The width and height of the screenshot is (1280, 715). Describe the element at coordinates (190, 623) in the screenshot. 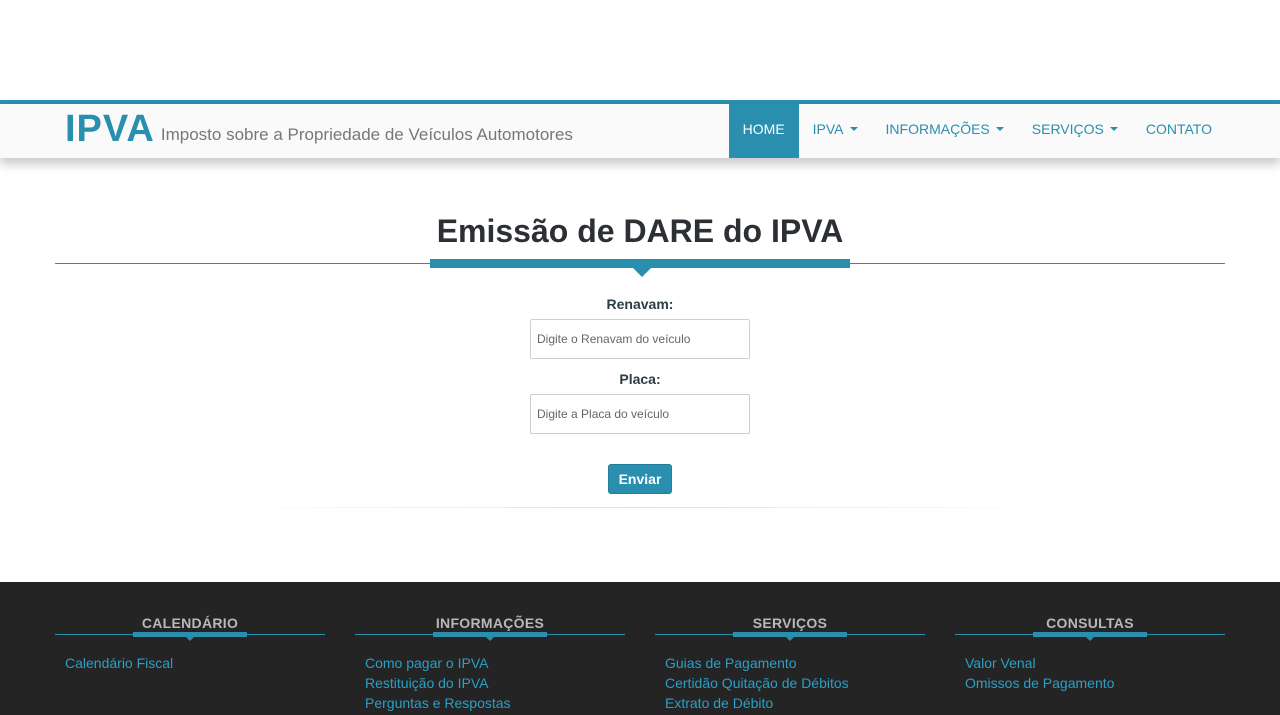

I see `footer-heading: CALENDÁRIO` at that location.